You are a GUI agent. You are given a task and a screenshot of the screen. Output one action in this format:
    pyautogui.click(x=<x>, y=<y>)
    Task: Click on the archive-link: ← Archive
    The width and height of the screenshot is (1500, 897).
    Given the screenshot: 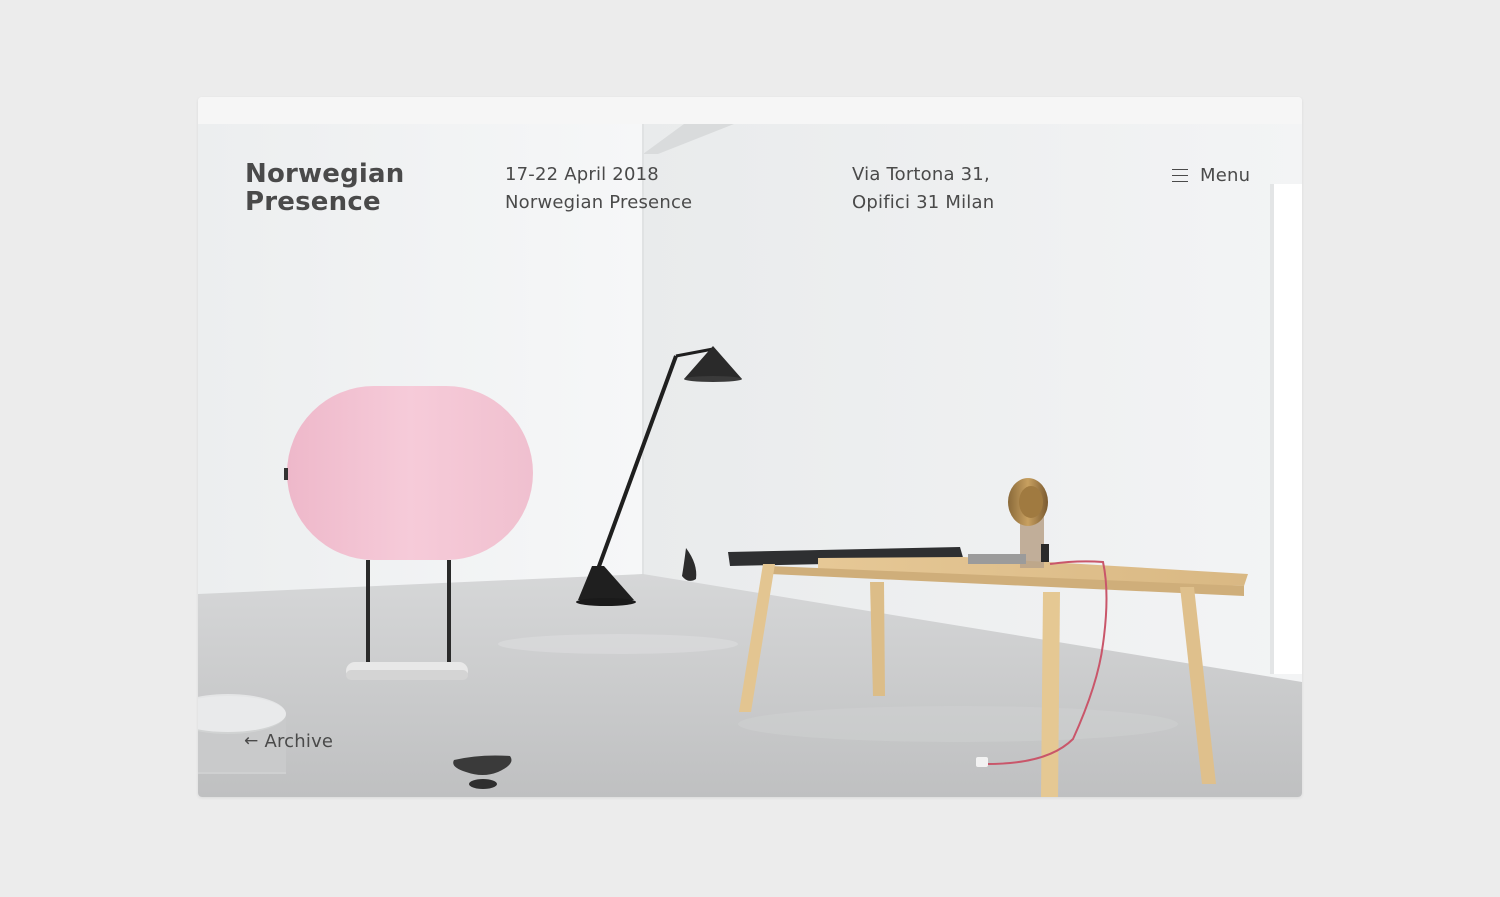 What is the action you would take?
    pyautogui.click(x=288, y=741)
    